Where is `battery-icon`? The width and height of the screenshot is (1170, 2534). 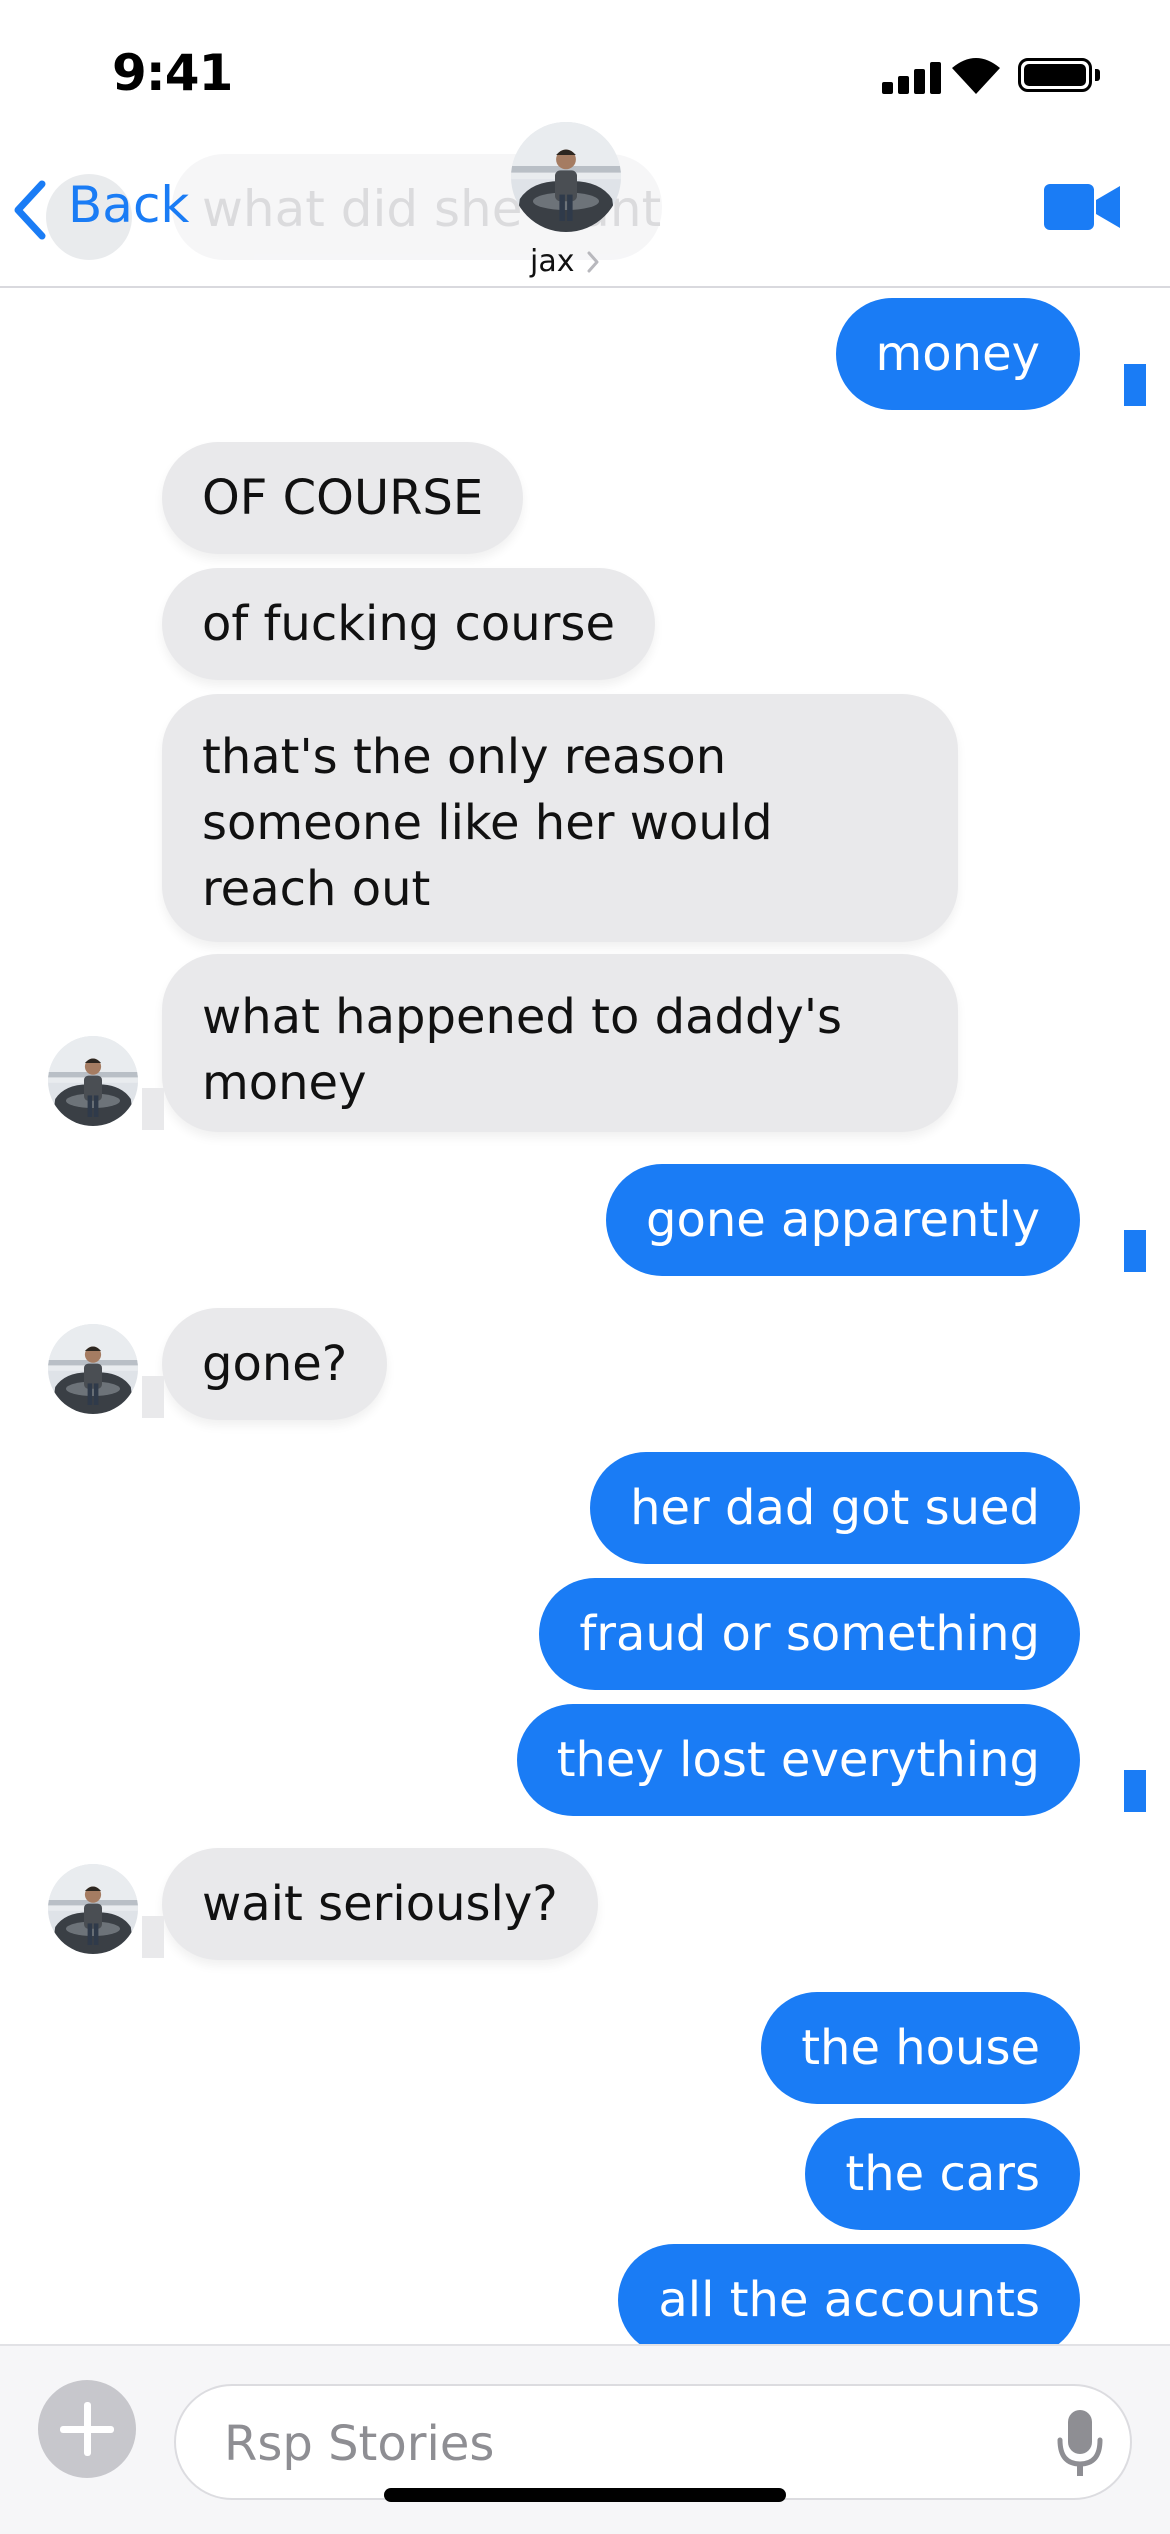
battery-icon is located at coordinates (1060, 76).